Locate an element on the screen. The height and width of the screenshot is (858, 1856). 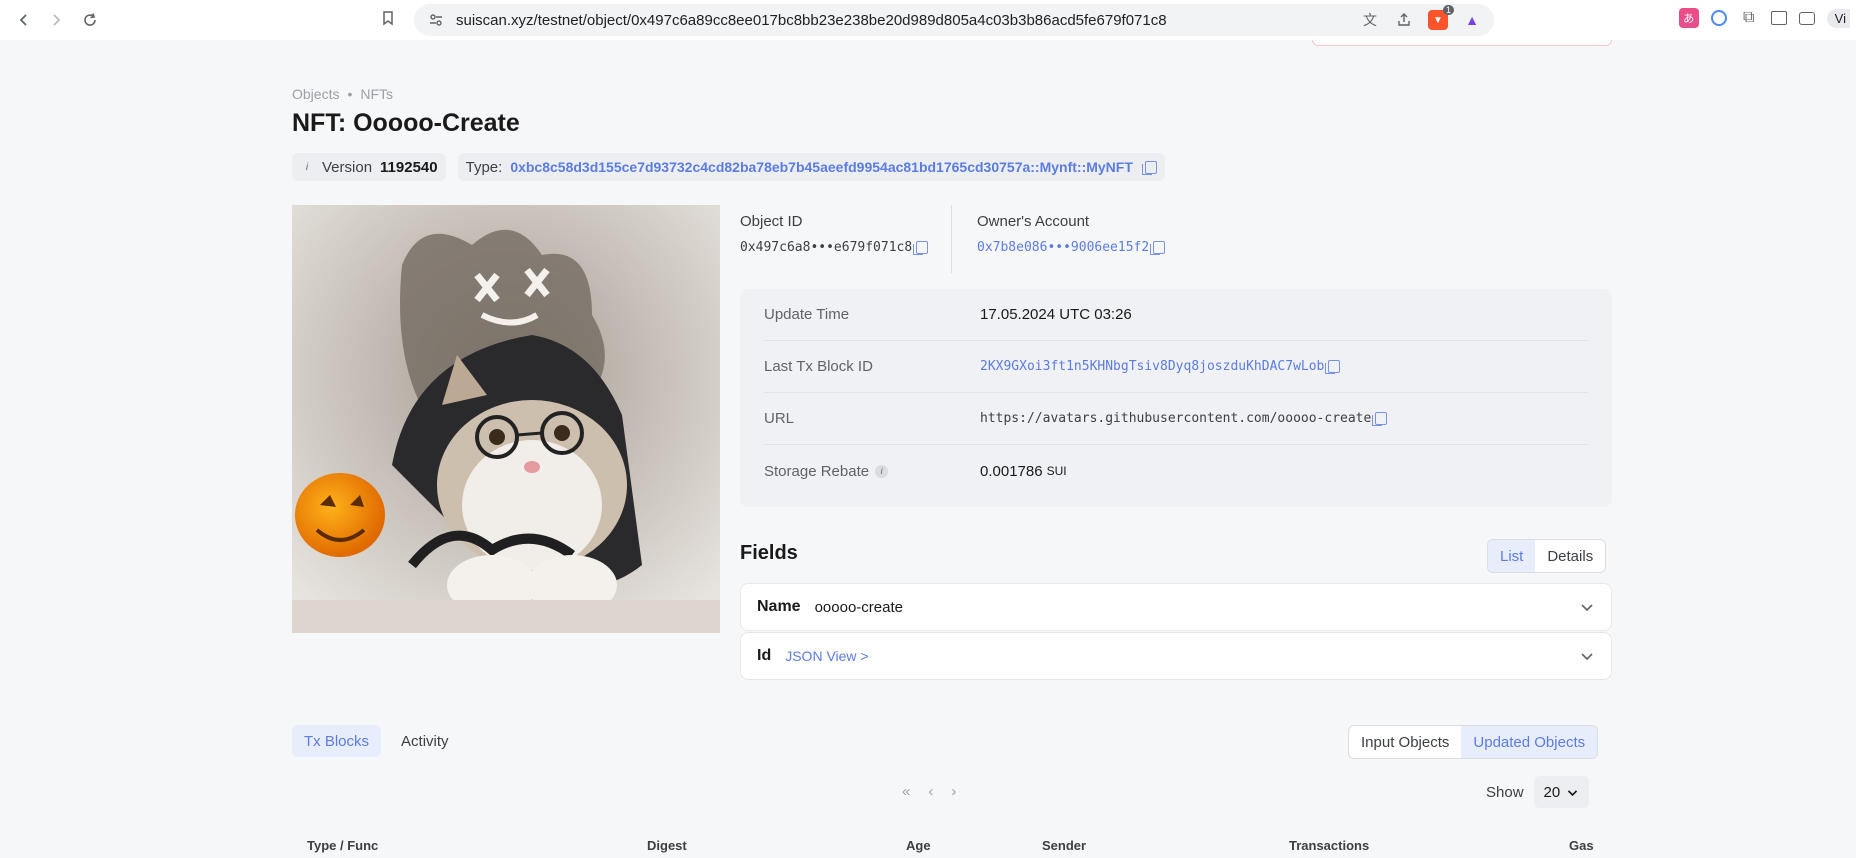
extension-circle-icon is located at coordinates (1718, 18).